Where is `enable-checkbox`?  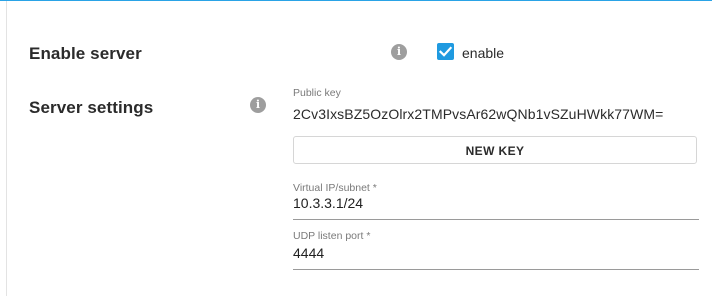
enable-checkbox is located at coordinates (445, 51).